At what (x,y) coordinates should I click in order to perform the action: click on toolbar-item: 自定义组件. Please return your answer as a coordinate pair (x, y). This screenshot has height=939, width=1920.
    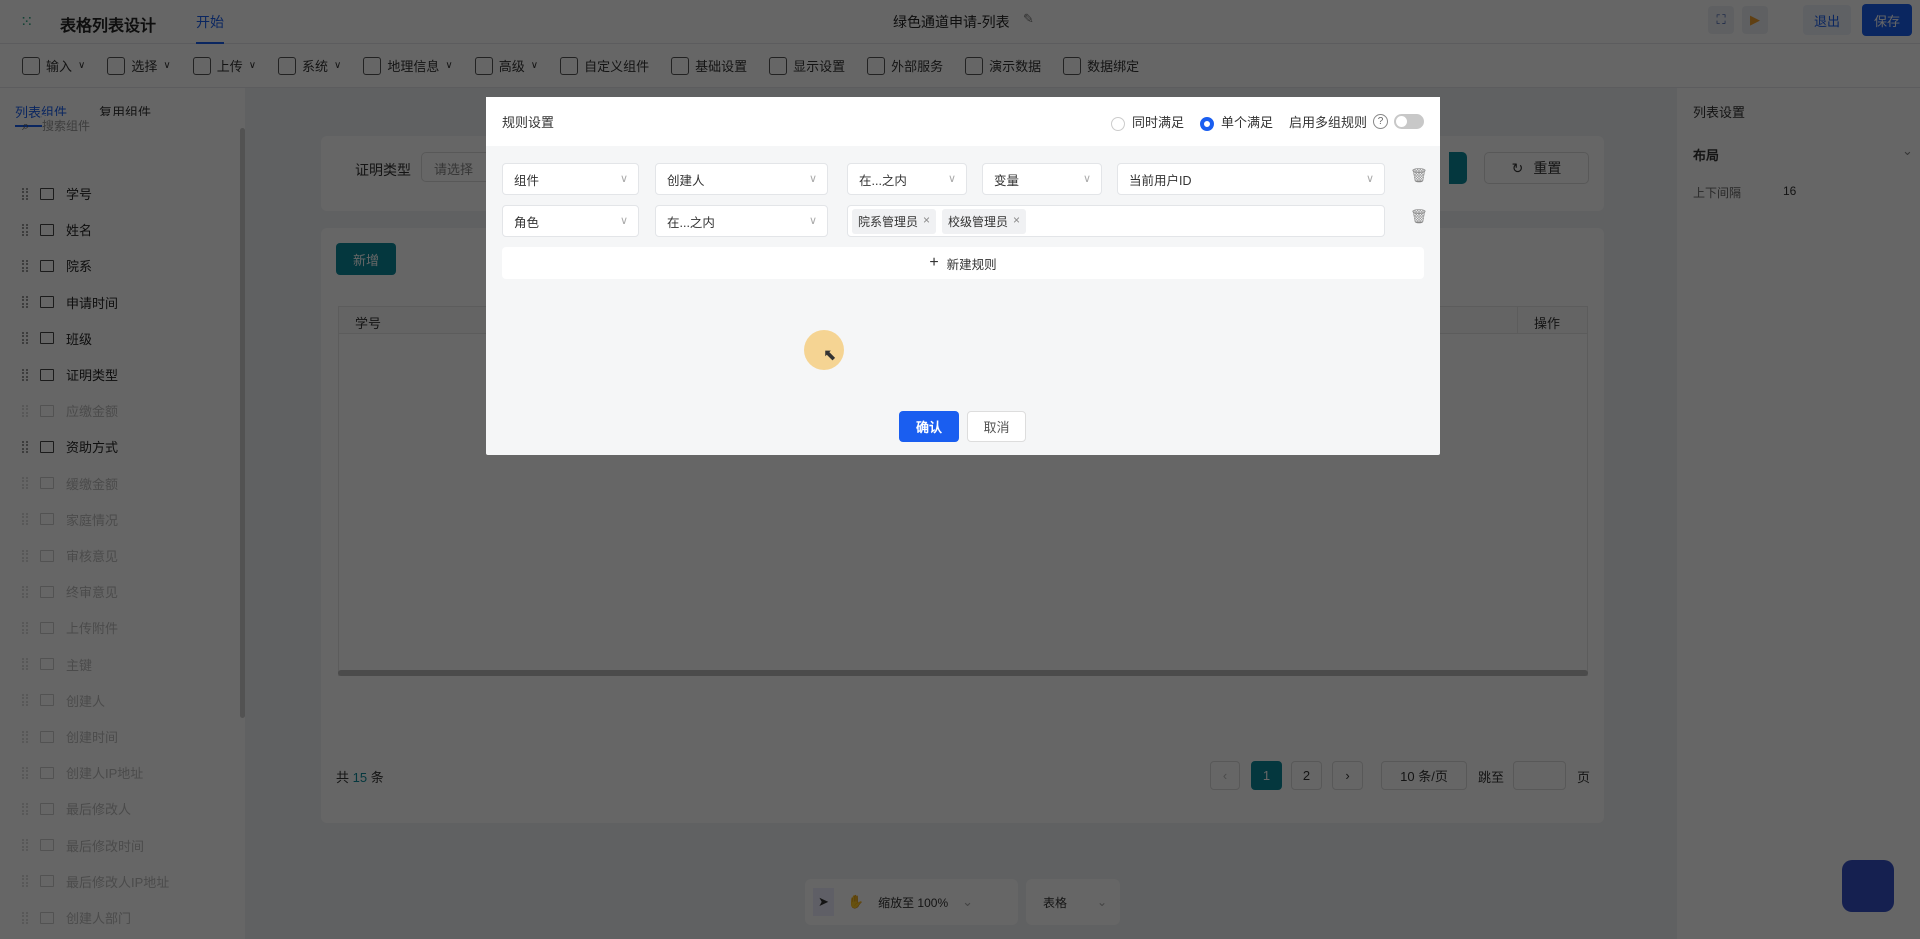
    Looking at the image, I should click on (604, 65).